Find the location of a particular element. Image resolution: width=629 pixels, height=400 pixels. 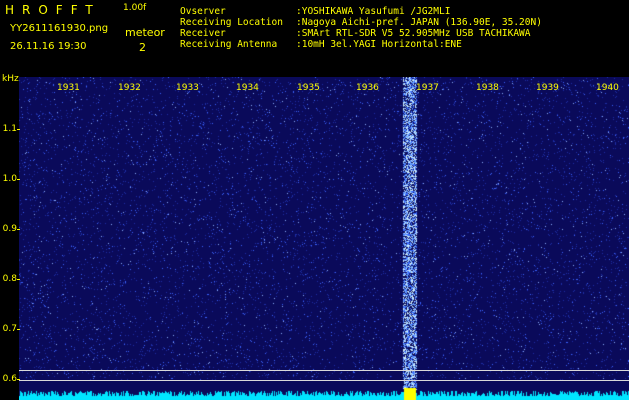

info-row-observer: Ovserver :YOSHIKAWA Yasufumi /JG2MLI is located at coordinates (361, 11).